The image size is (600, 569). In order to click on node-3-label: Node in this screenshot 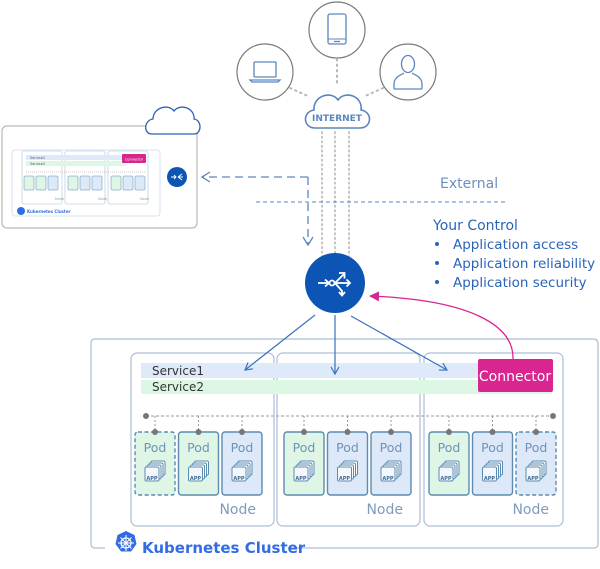, I will do `click(530, 510)`.